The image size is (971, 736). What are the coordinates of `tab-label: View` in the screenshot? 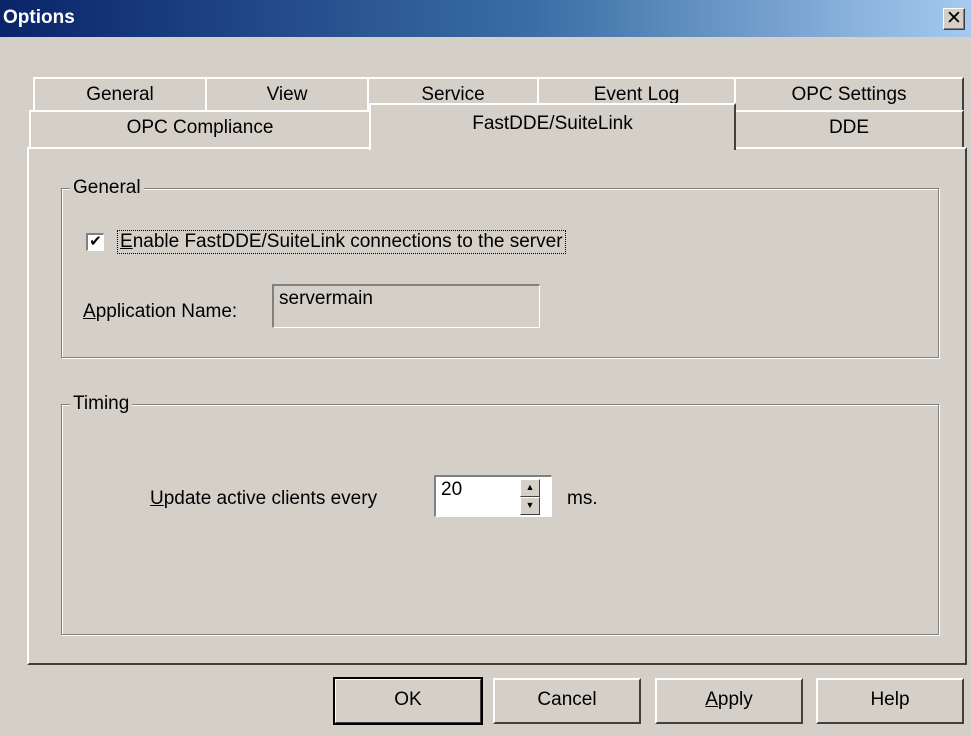 It's located at (287, 94).